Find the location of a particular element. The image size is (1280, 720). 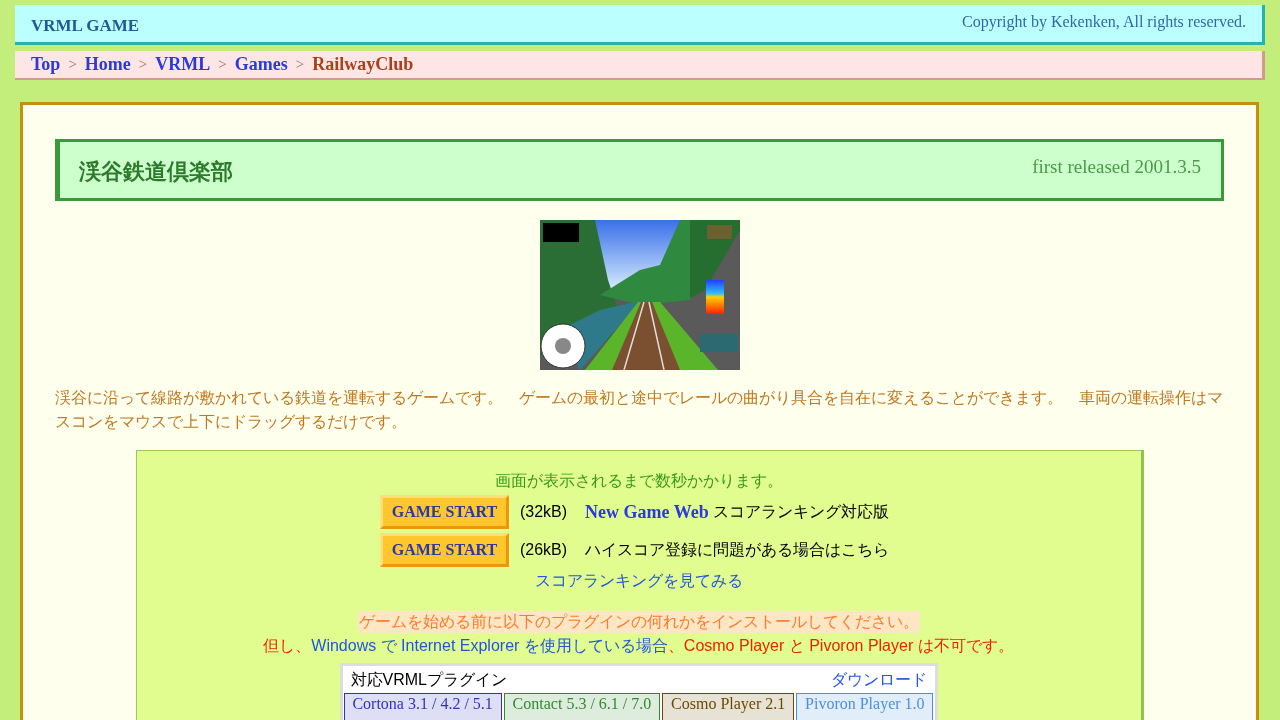

plugin-warning: 但し、Windows で Internet Explorer を使用している場合、Cosmo Player と Pivoron Player は不可です。 is located at coordinates (638, 646).